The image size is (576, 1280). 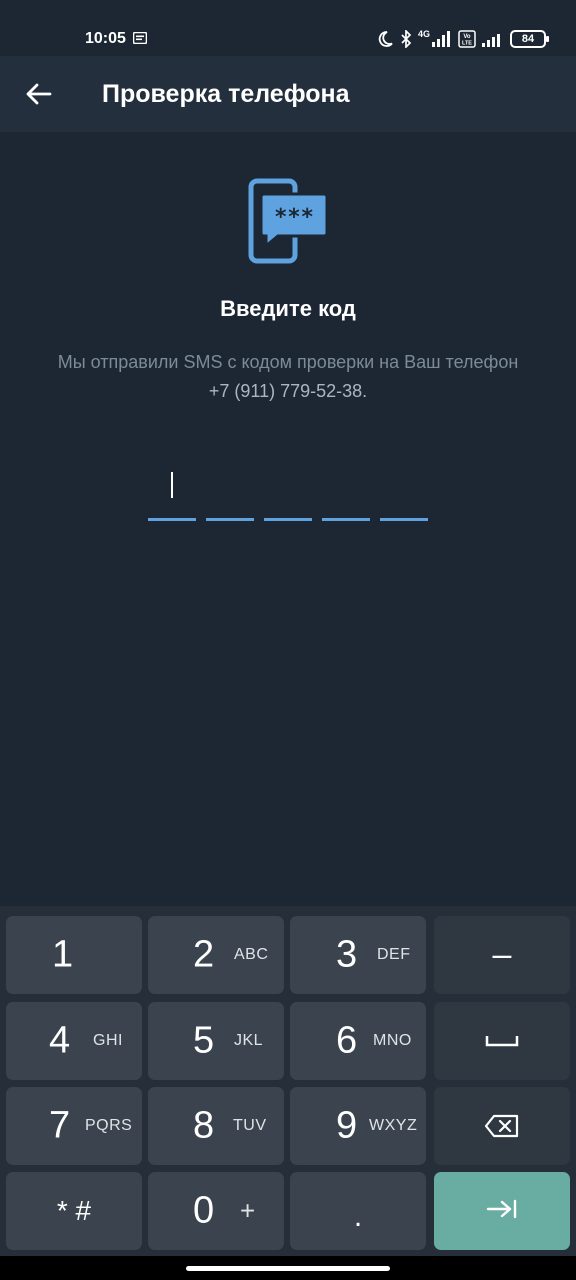 I want to click on key-star-hash-symbol: * #, so click(x=74, y=1210).